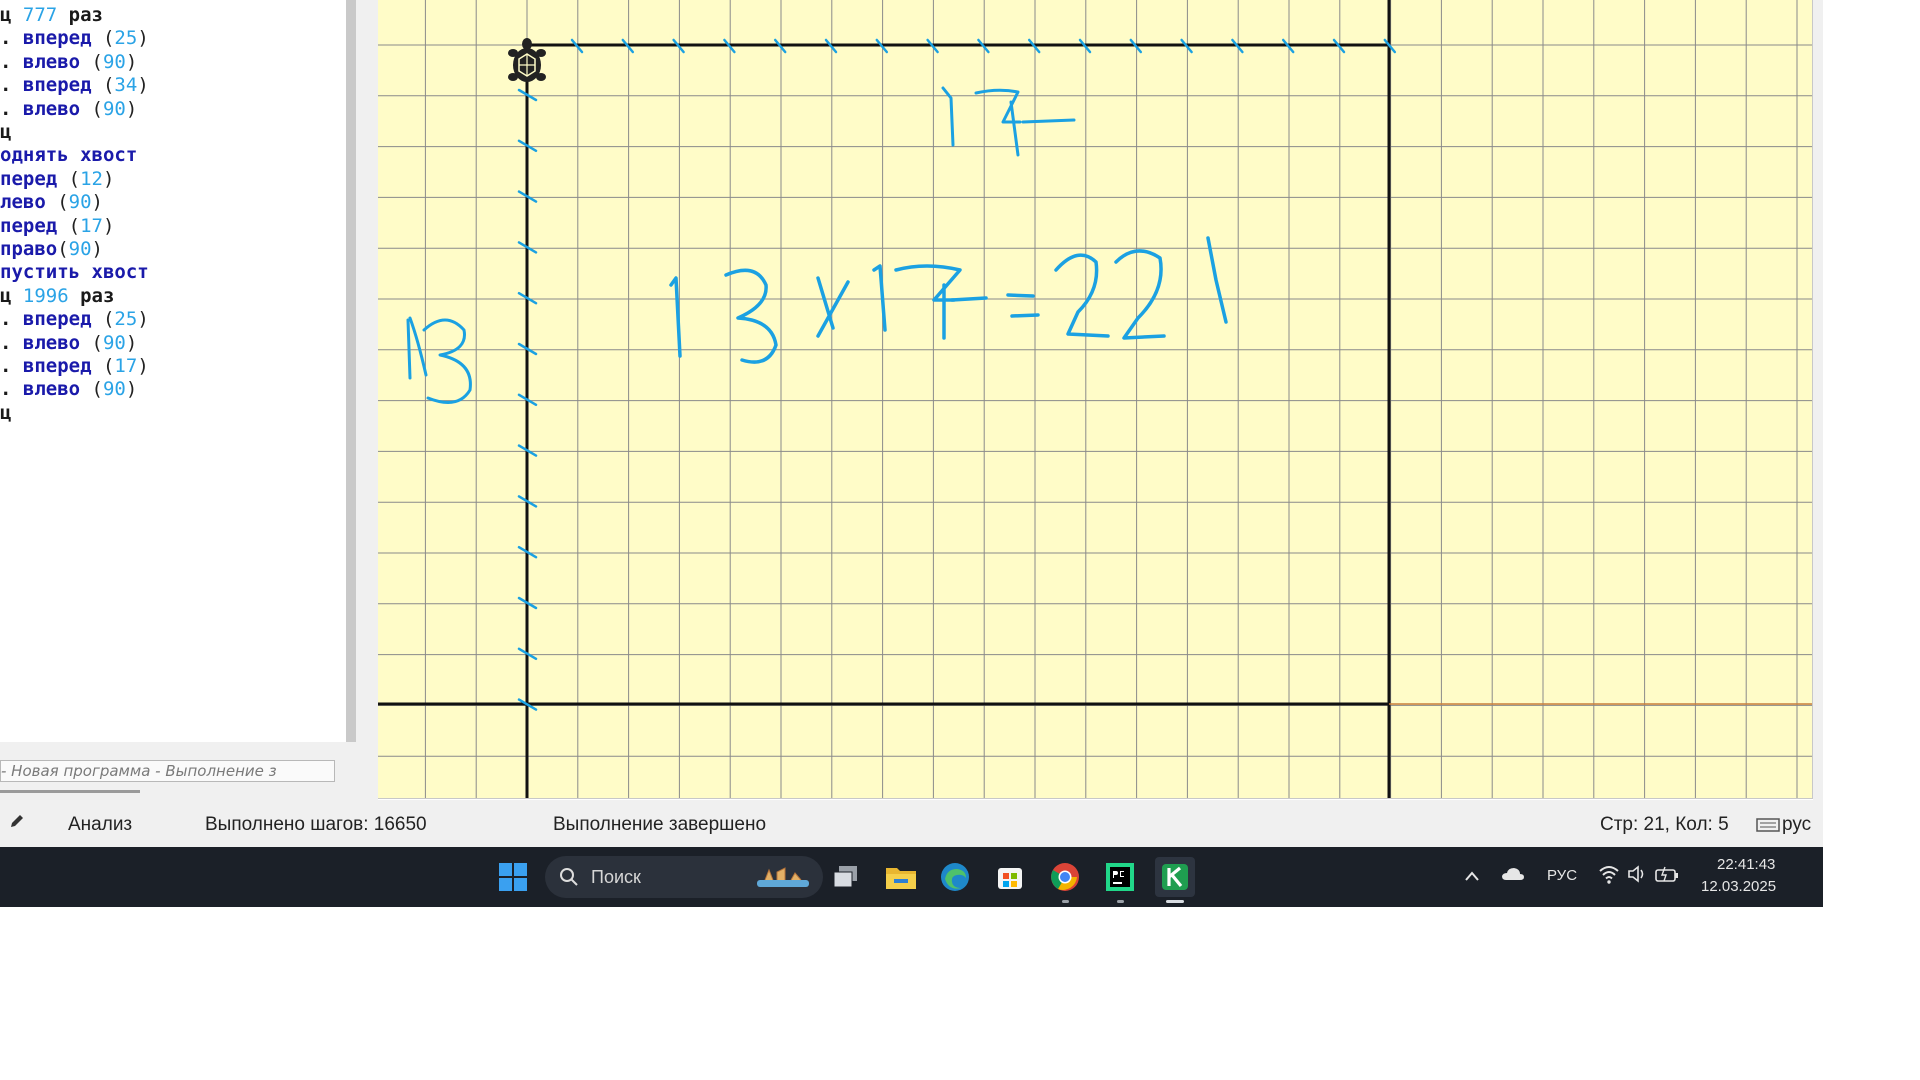  I want to click on code-token: пустить хвост, so click(74, 272).